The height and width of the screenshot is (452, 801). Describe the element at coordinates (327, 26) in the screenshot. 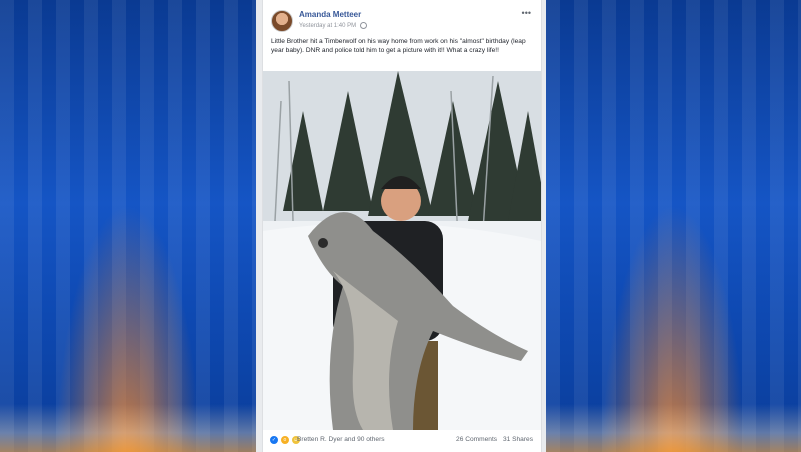

I see `timestamp: Yesterday at 1:40 PM` at that location.